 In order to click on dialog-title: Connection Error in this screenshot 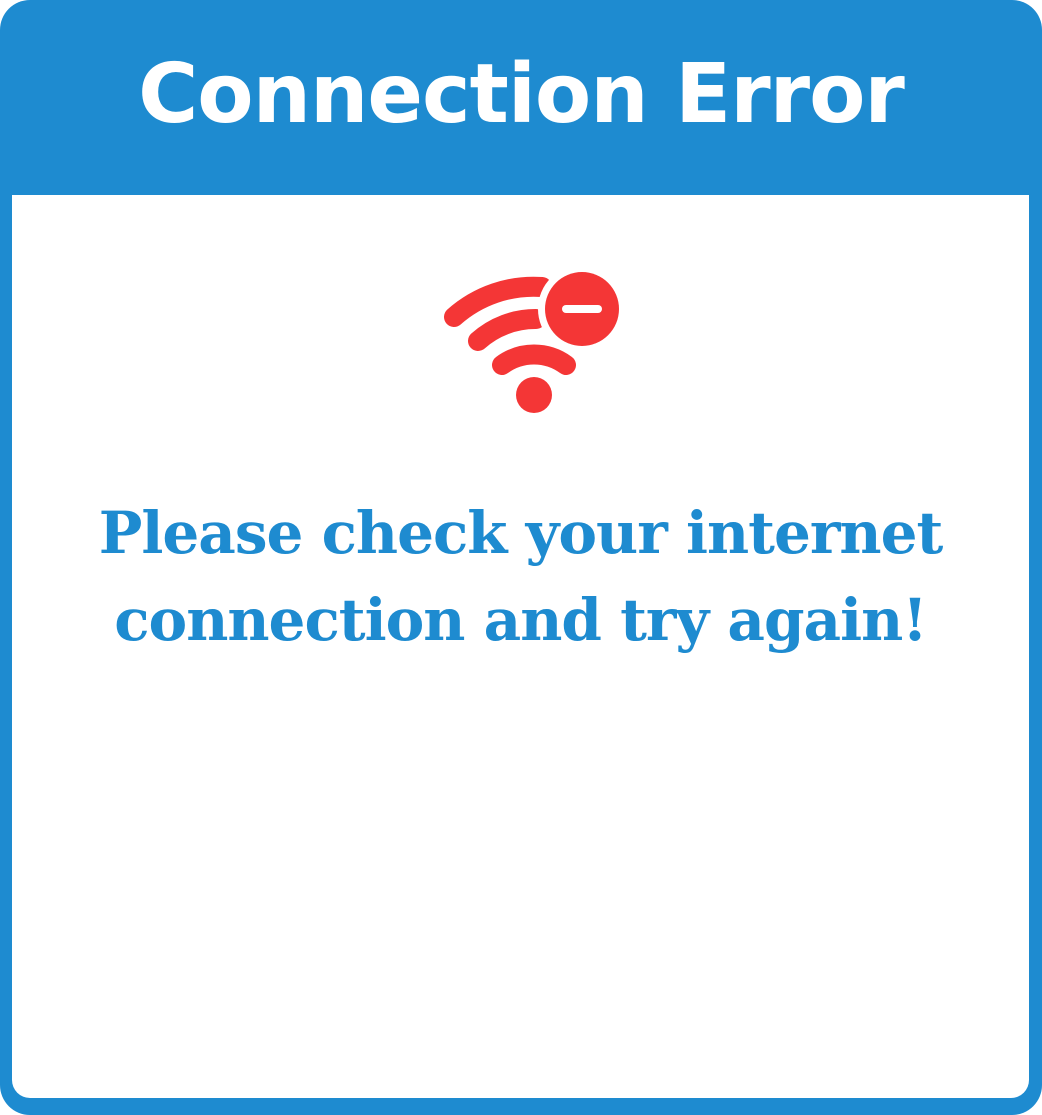, I will do `click(521, 94)`.